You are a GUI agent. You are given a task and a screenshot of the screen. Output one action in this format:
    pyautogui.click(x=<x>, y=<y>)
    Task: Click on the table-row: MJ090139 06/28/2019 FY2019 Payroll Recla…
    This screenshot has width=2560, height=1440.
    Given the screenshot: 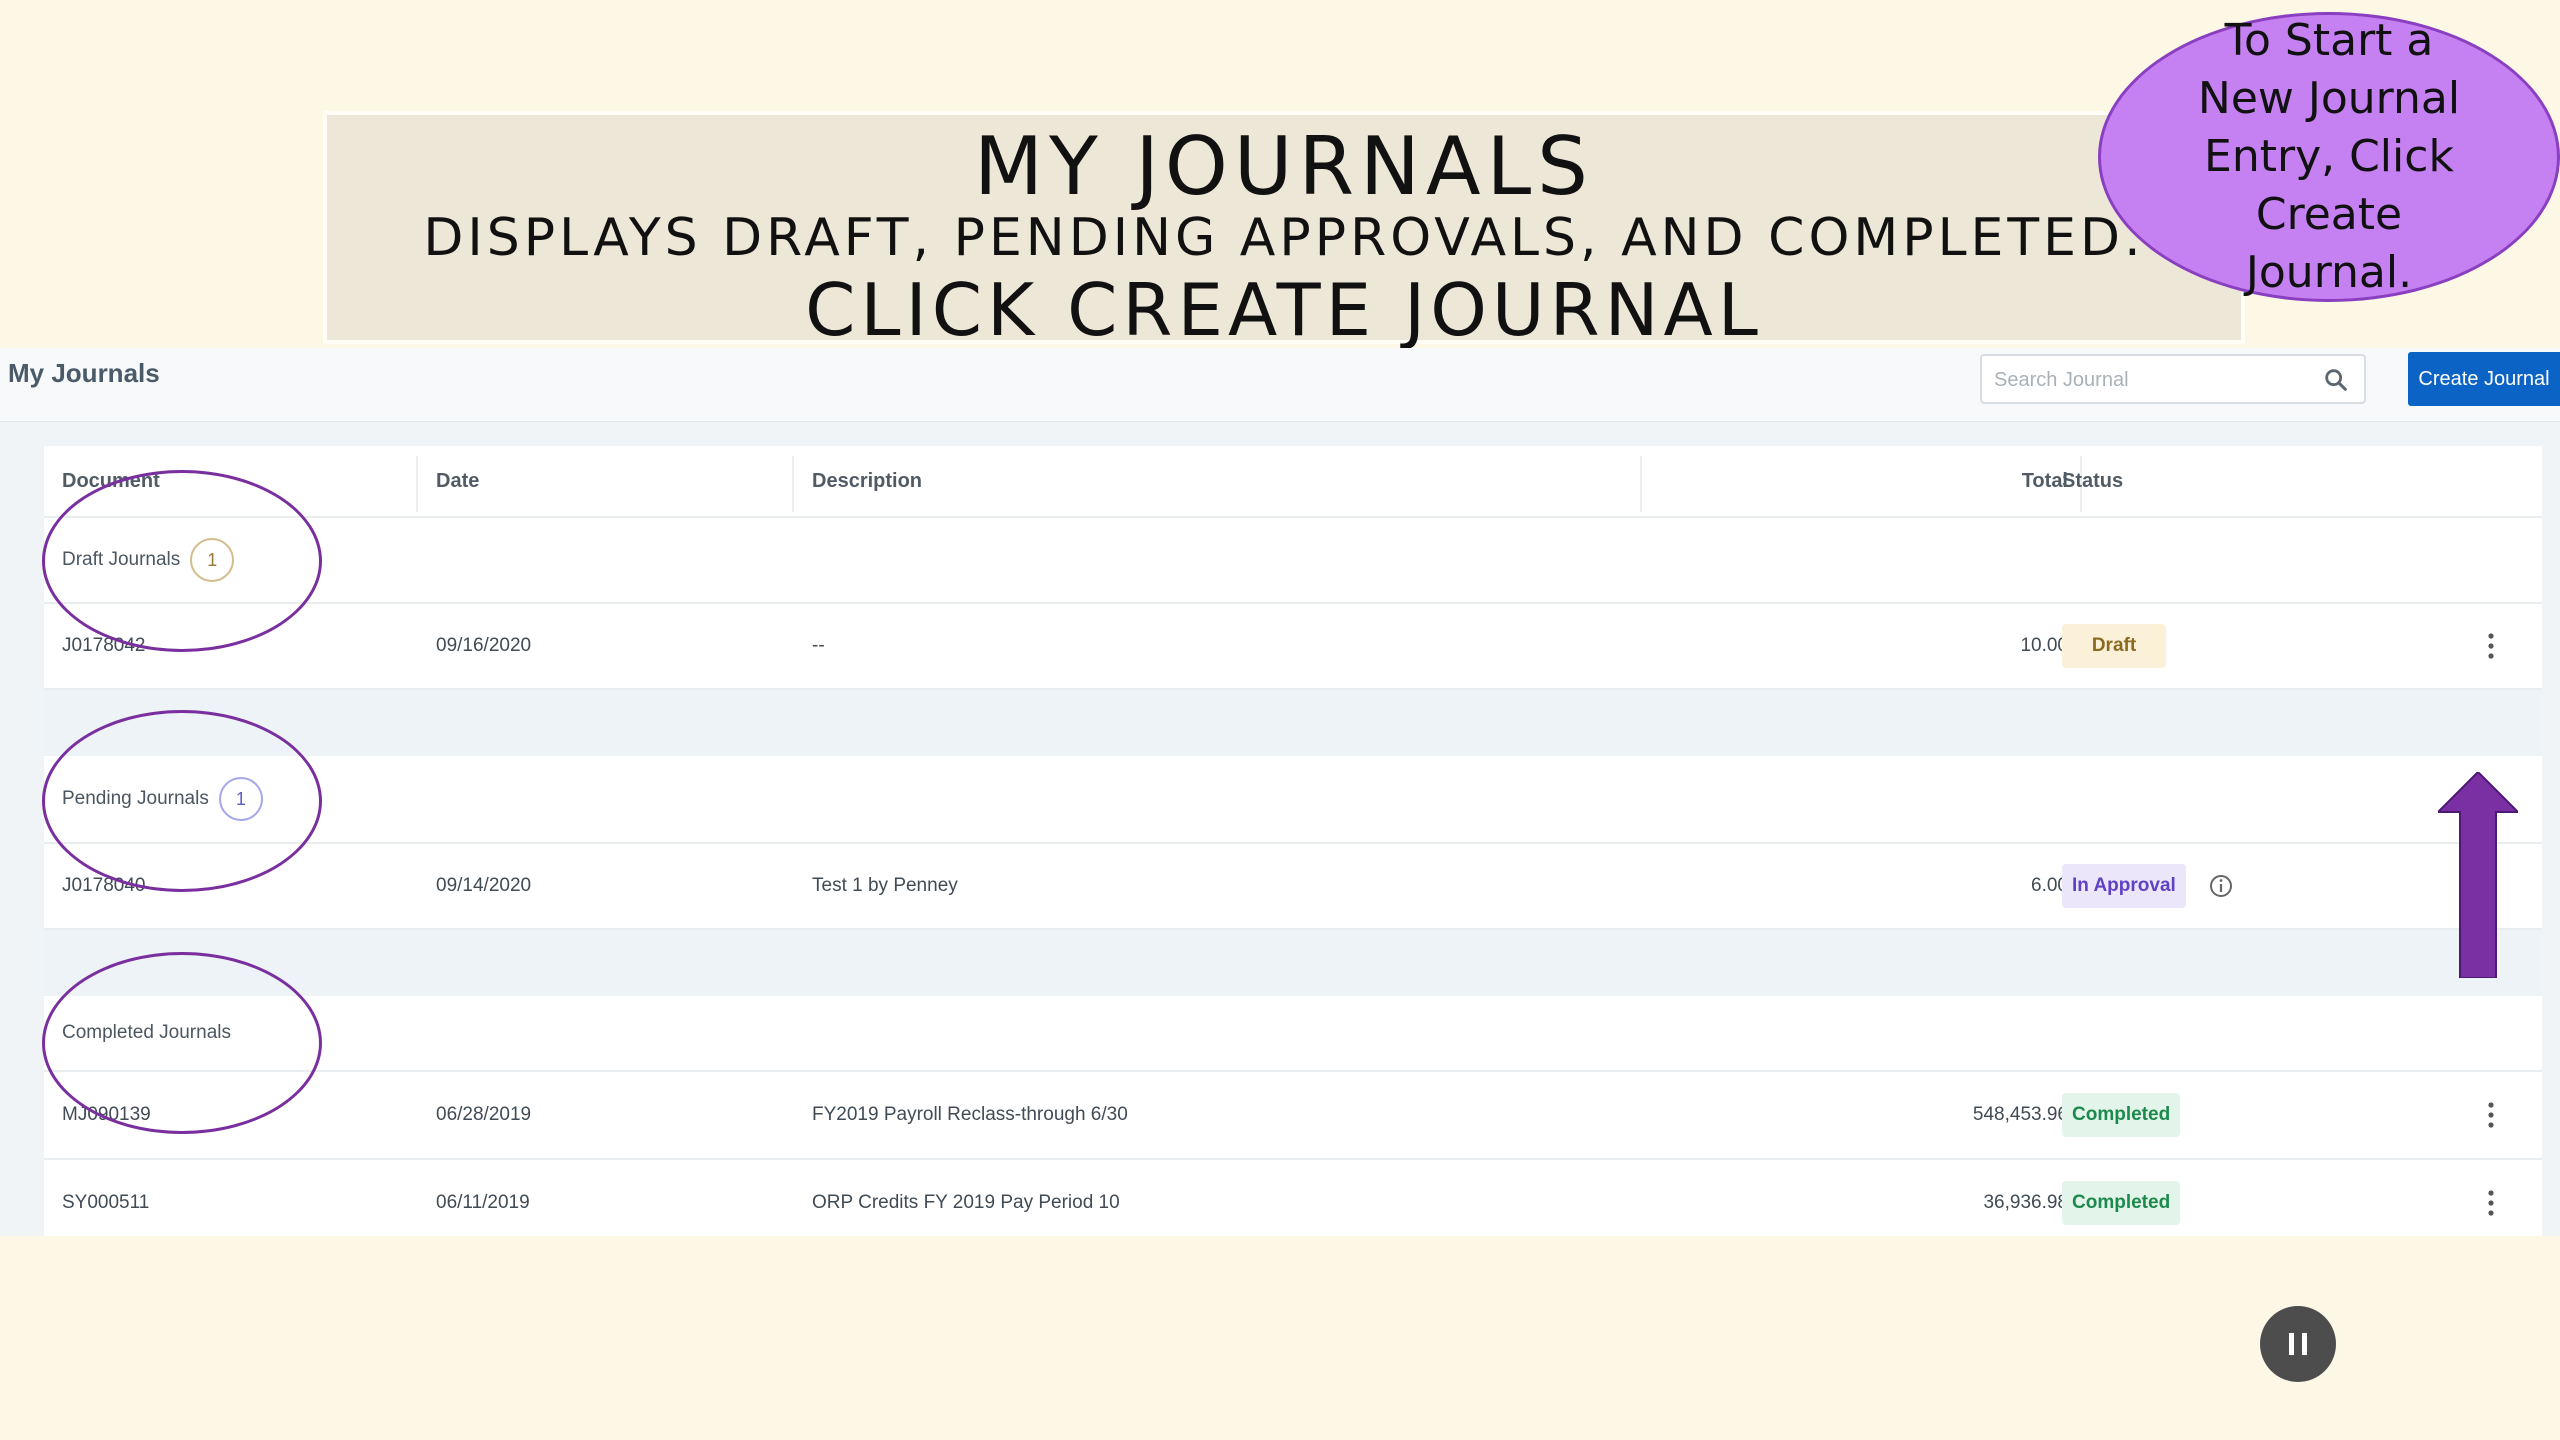 What is the action you would take?
    pyautogui.click(x=1293, y=1116)
    